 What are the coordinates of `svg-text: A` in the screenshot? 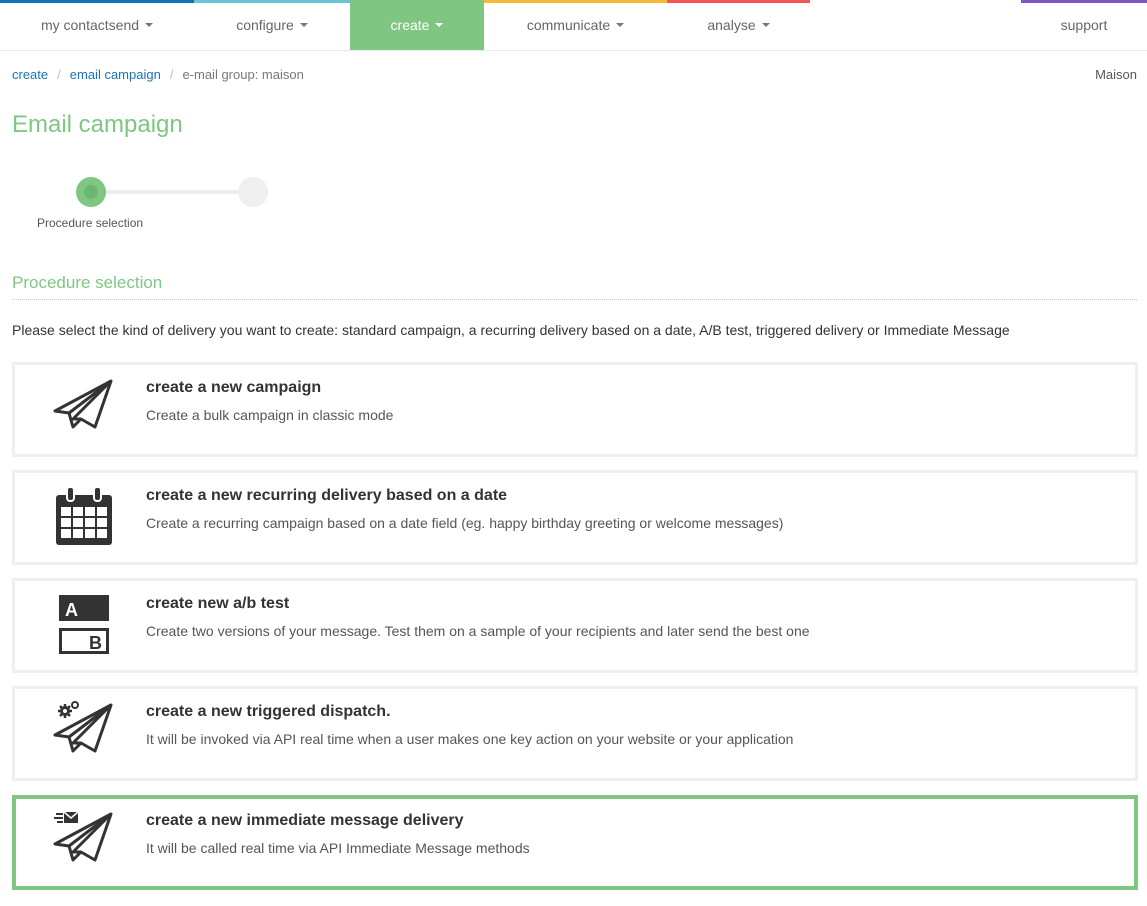 It's located at (71, 610).